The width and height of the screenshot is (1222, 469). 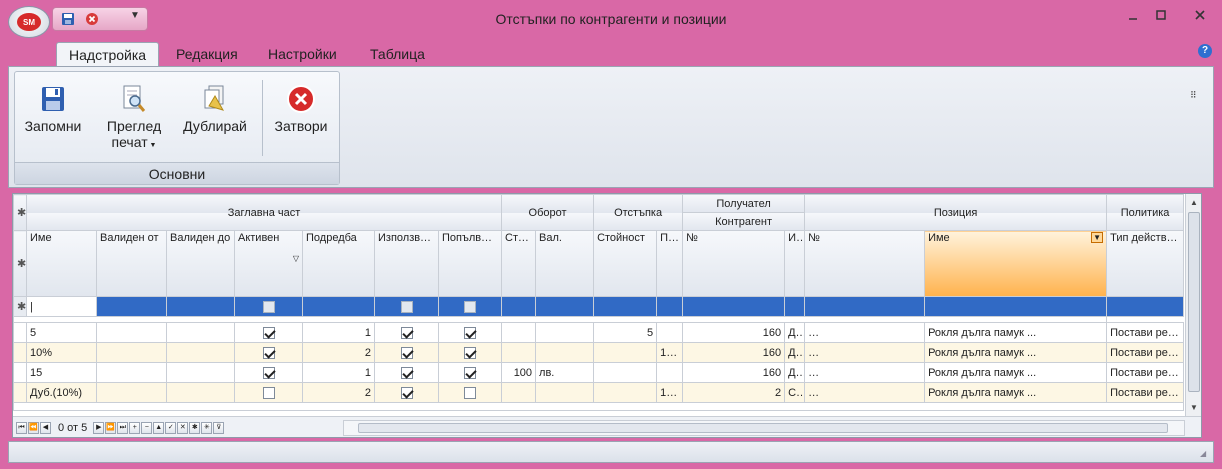 I want to click on next-record-icon: ▶, so click(x=99, y=427).